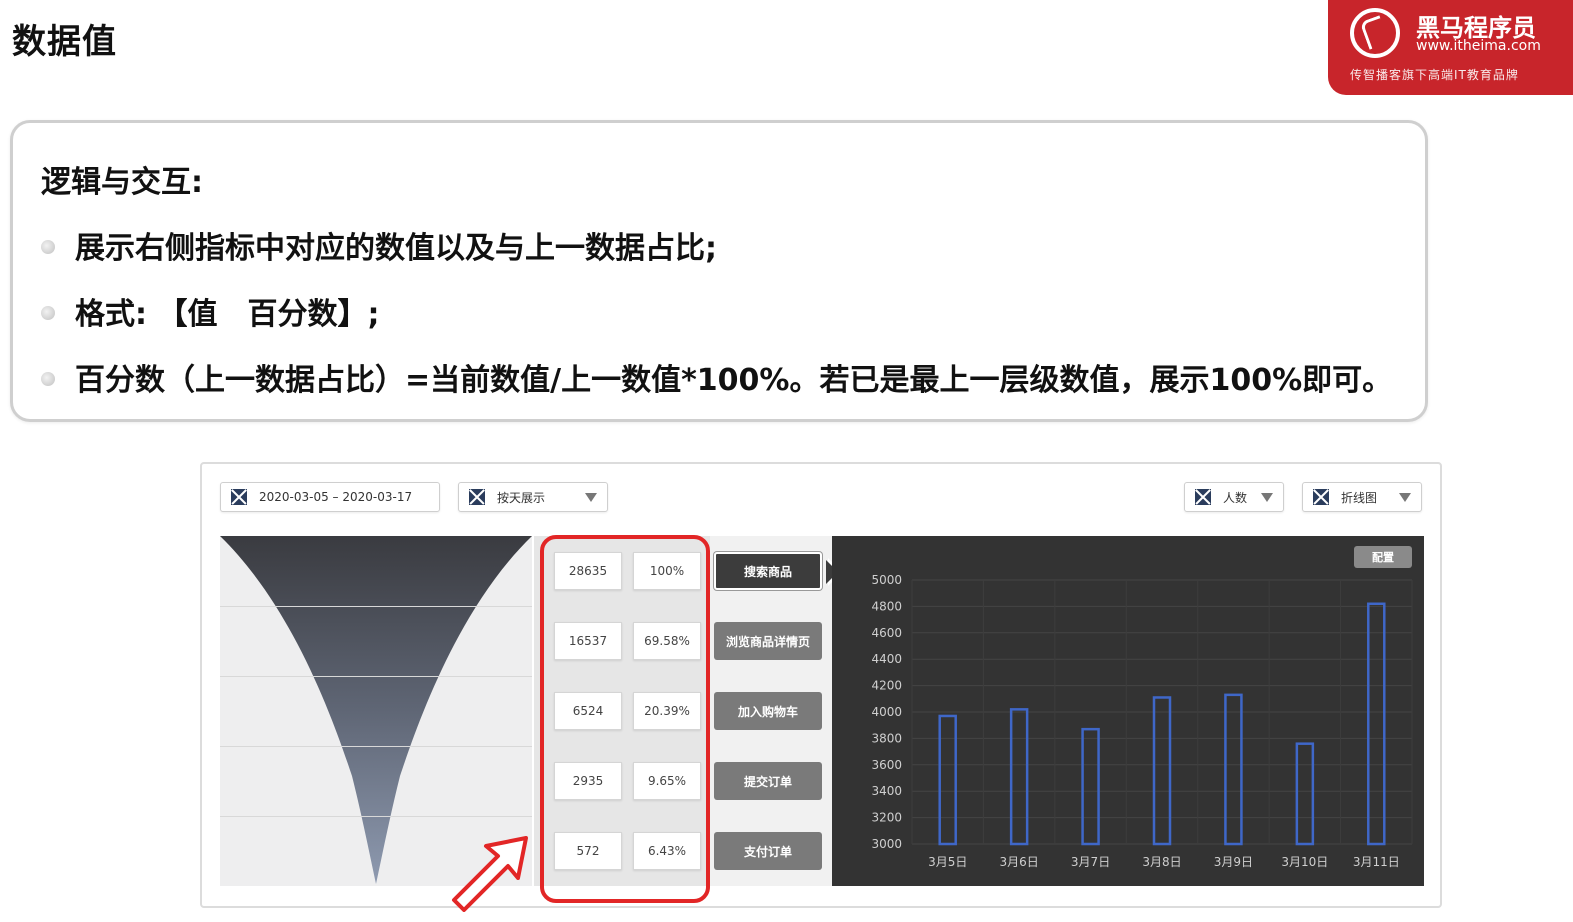 The height and width of the screenshot is (922, 1573). I want to click on date-range-picker: 2020-03-05 – 2020-03-17, so click(330, 497).